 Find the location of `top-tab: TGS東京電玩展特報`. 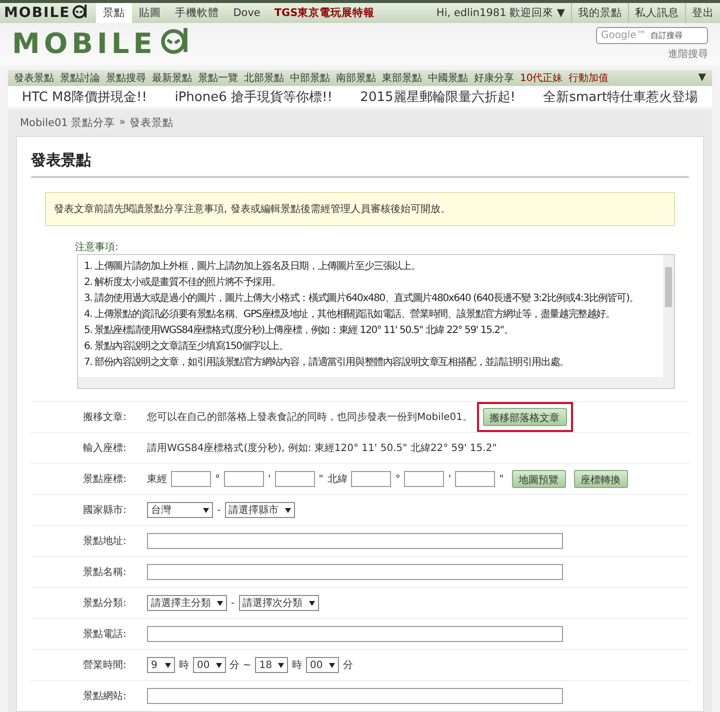

top-tab: TGS東京電玩展特報 is located at coordinates (324, 13).